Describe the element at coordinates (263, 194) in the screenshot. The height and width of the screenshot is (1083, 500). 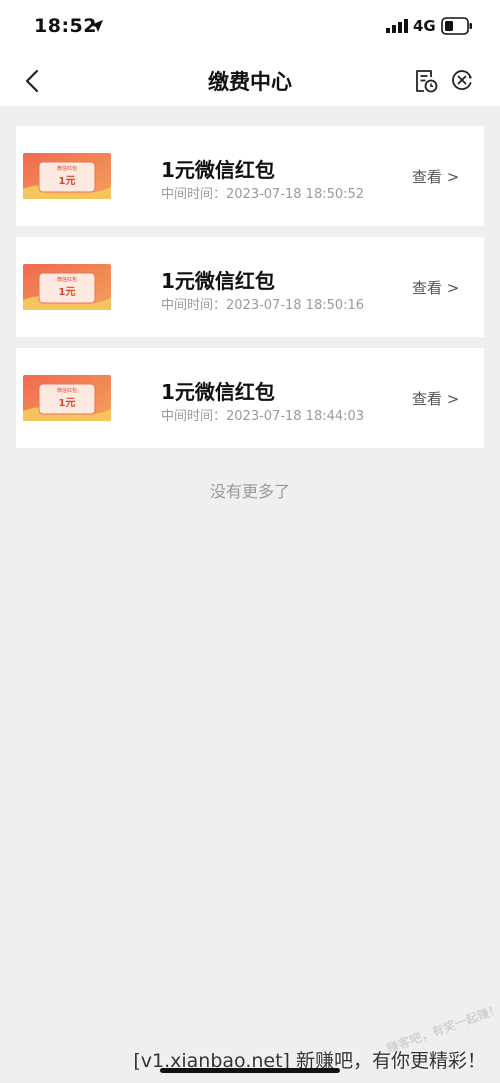
I see `item-time: 中间时间：2023-07-18 18:50:52` at that location.